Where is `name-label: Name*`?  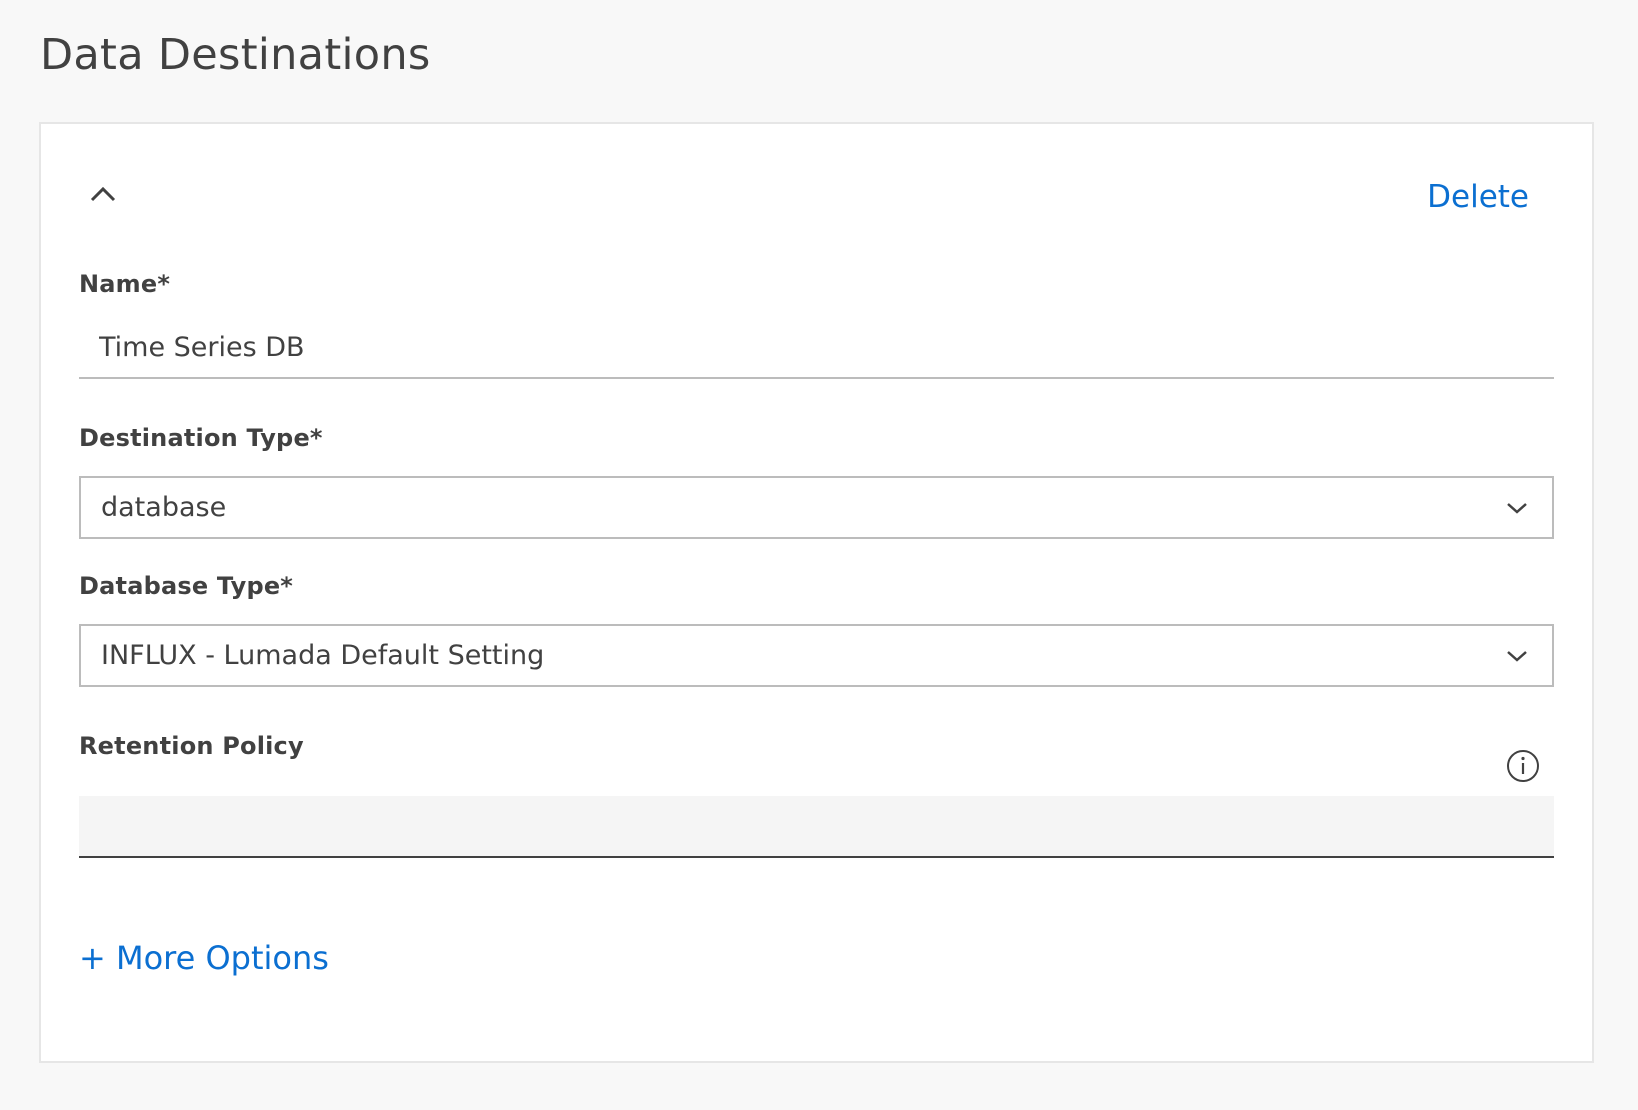
name-label: Name* is located at coordinates (125, 284).